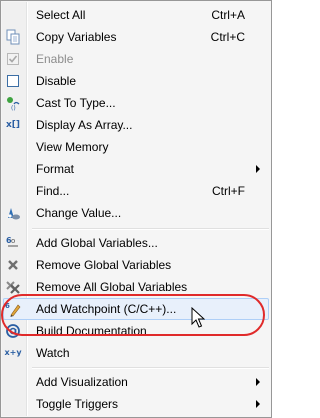 This screenshot has width=320, height=418. What do you see at coordinates (136, 15) in the screenshot?
I see `menu-item-select-all: Select All Ctrl+A` at bounding box center [136, 15].